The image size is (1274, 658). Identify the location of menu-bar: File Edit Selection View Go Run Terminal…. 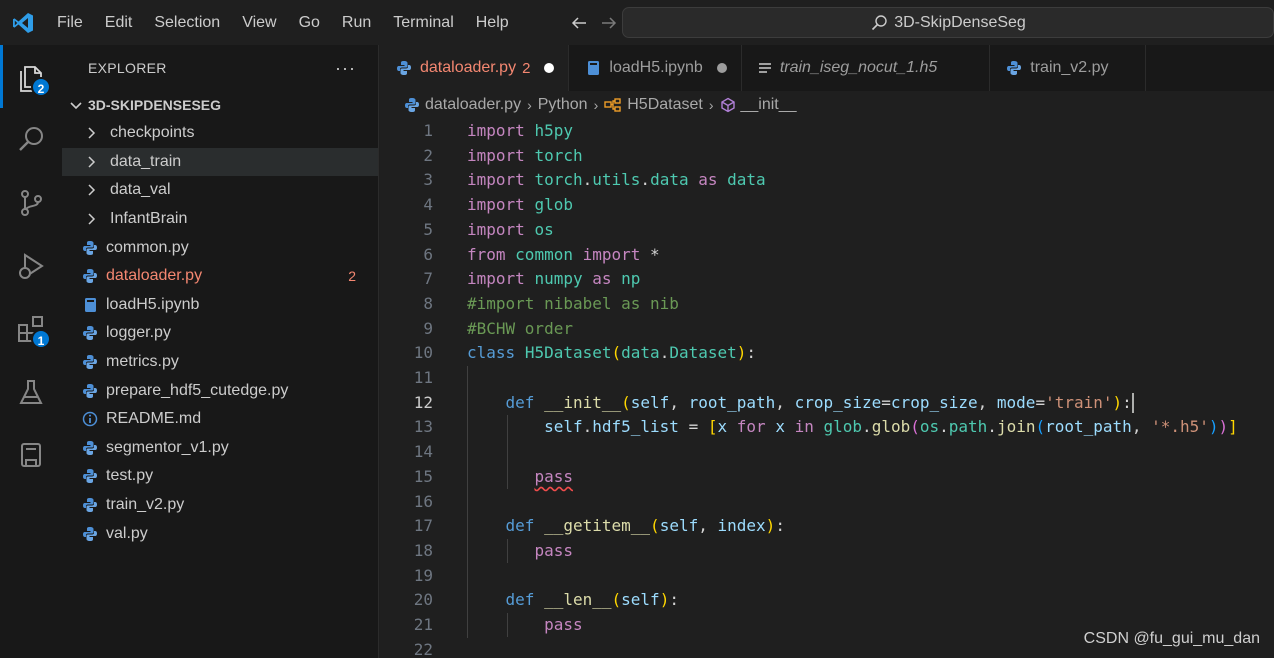
(283, 22).